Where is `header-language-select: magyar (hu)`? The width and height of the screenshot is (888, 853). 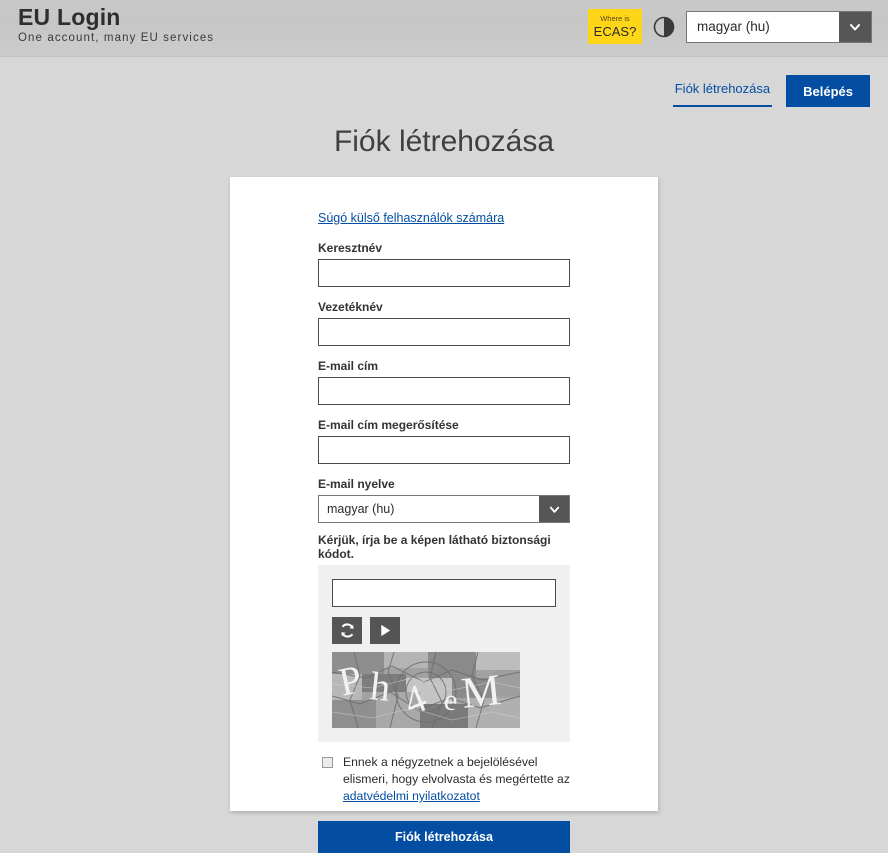
header-language-select: magyar (hu) is located at coordinates (779, 26).